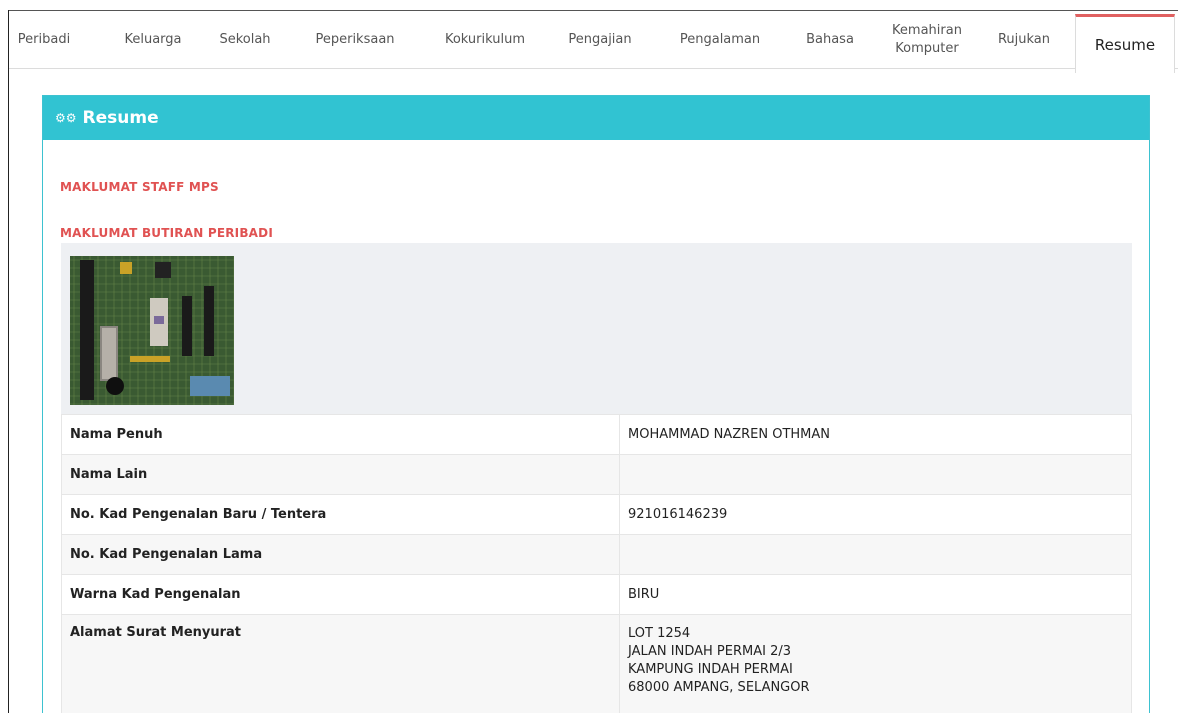  I want to click on table-row: Warna Kad Pengenalan BIRU, so click(596, 594).